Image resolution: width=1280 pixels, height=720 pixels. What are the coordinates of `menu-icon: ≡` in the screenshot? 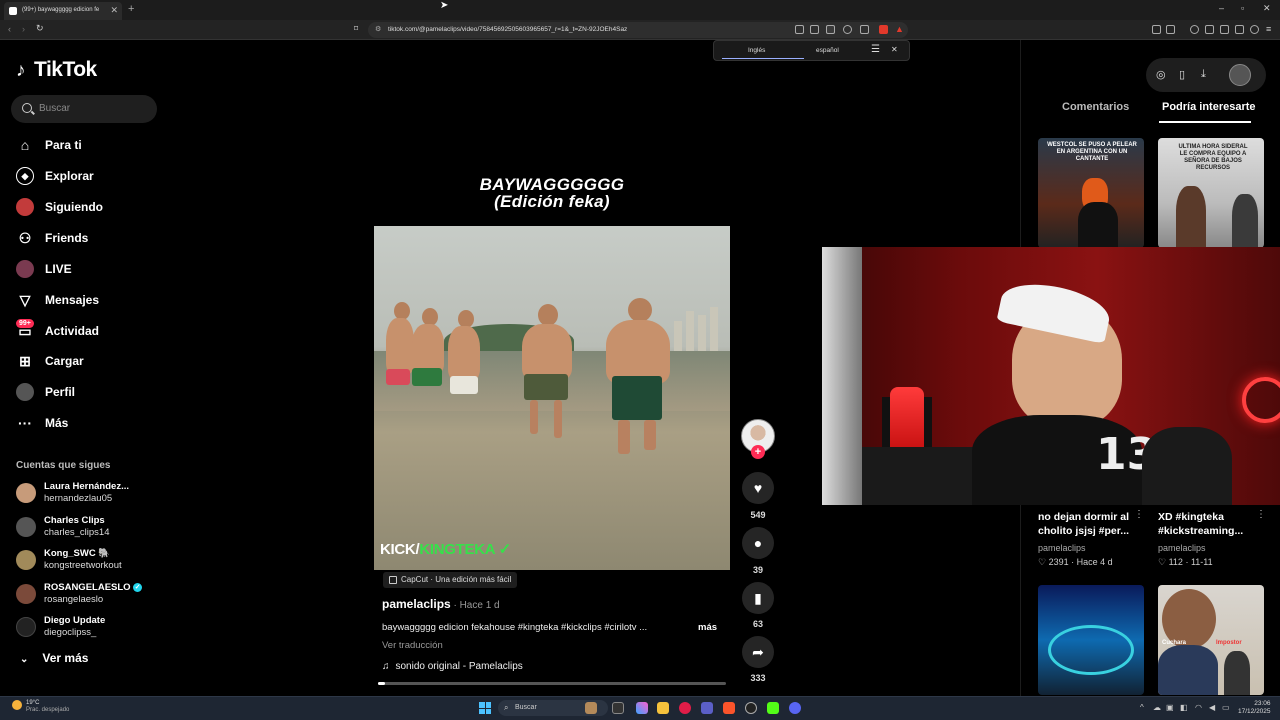 It's located at (1268, 29).